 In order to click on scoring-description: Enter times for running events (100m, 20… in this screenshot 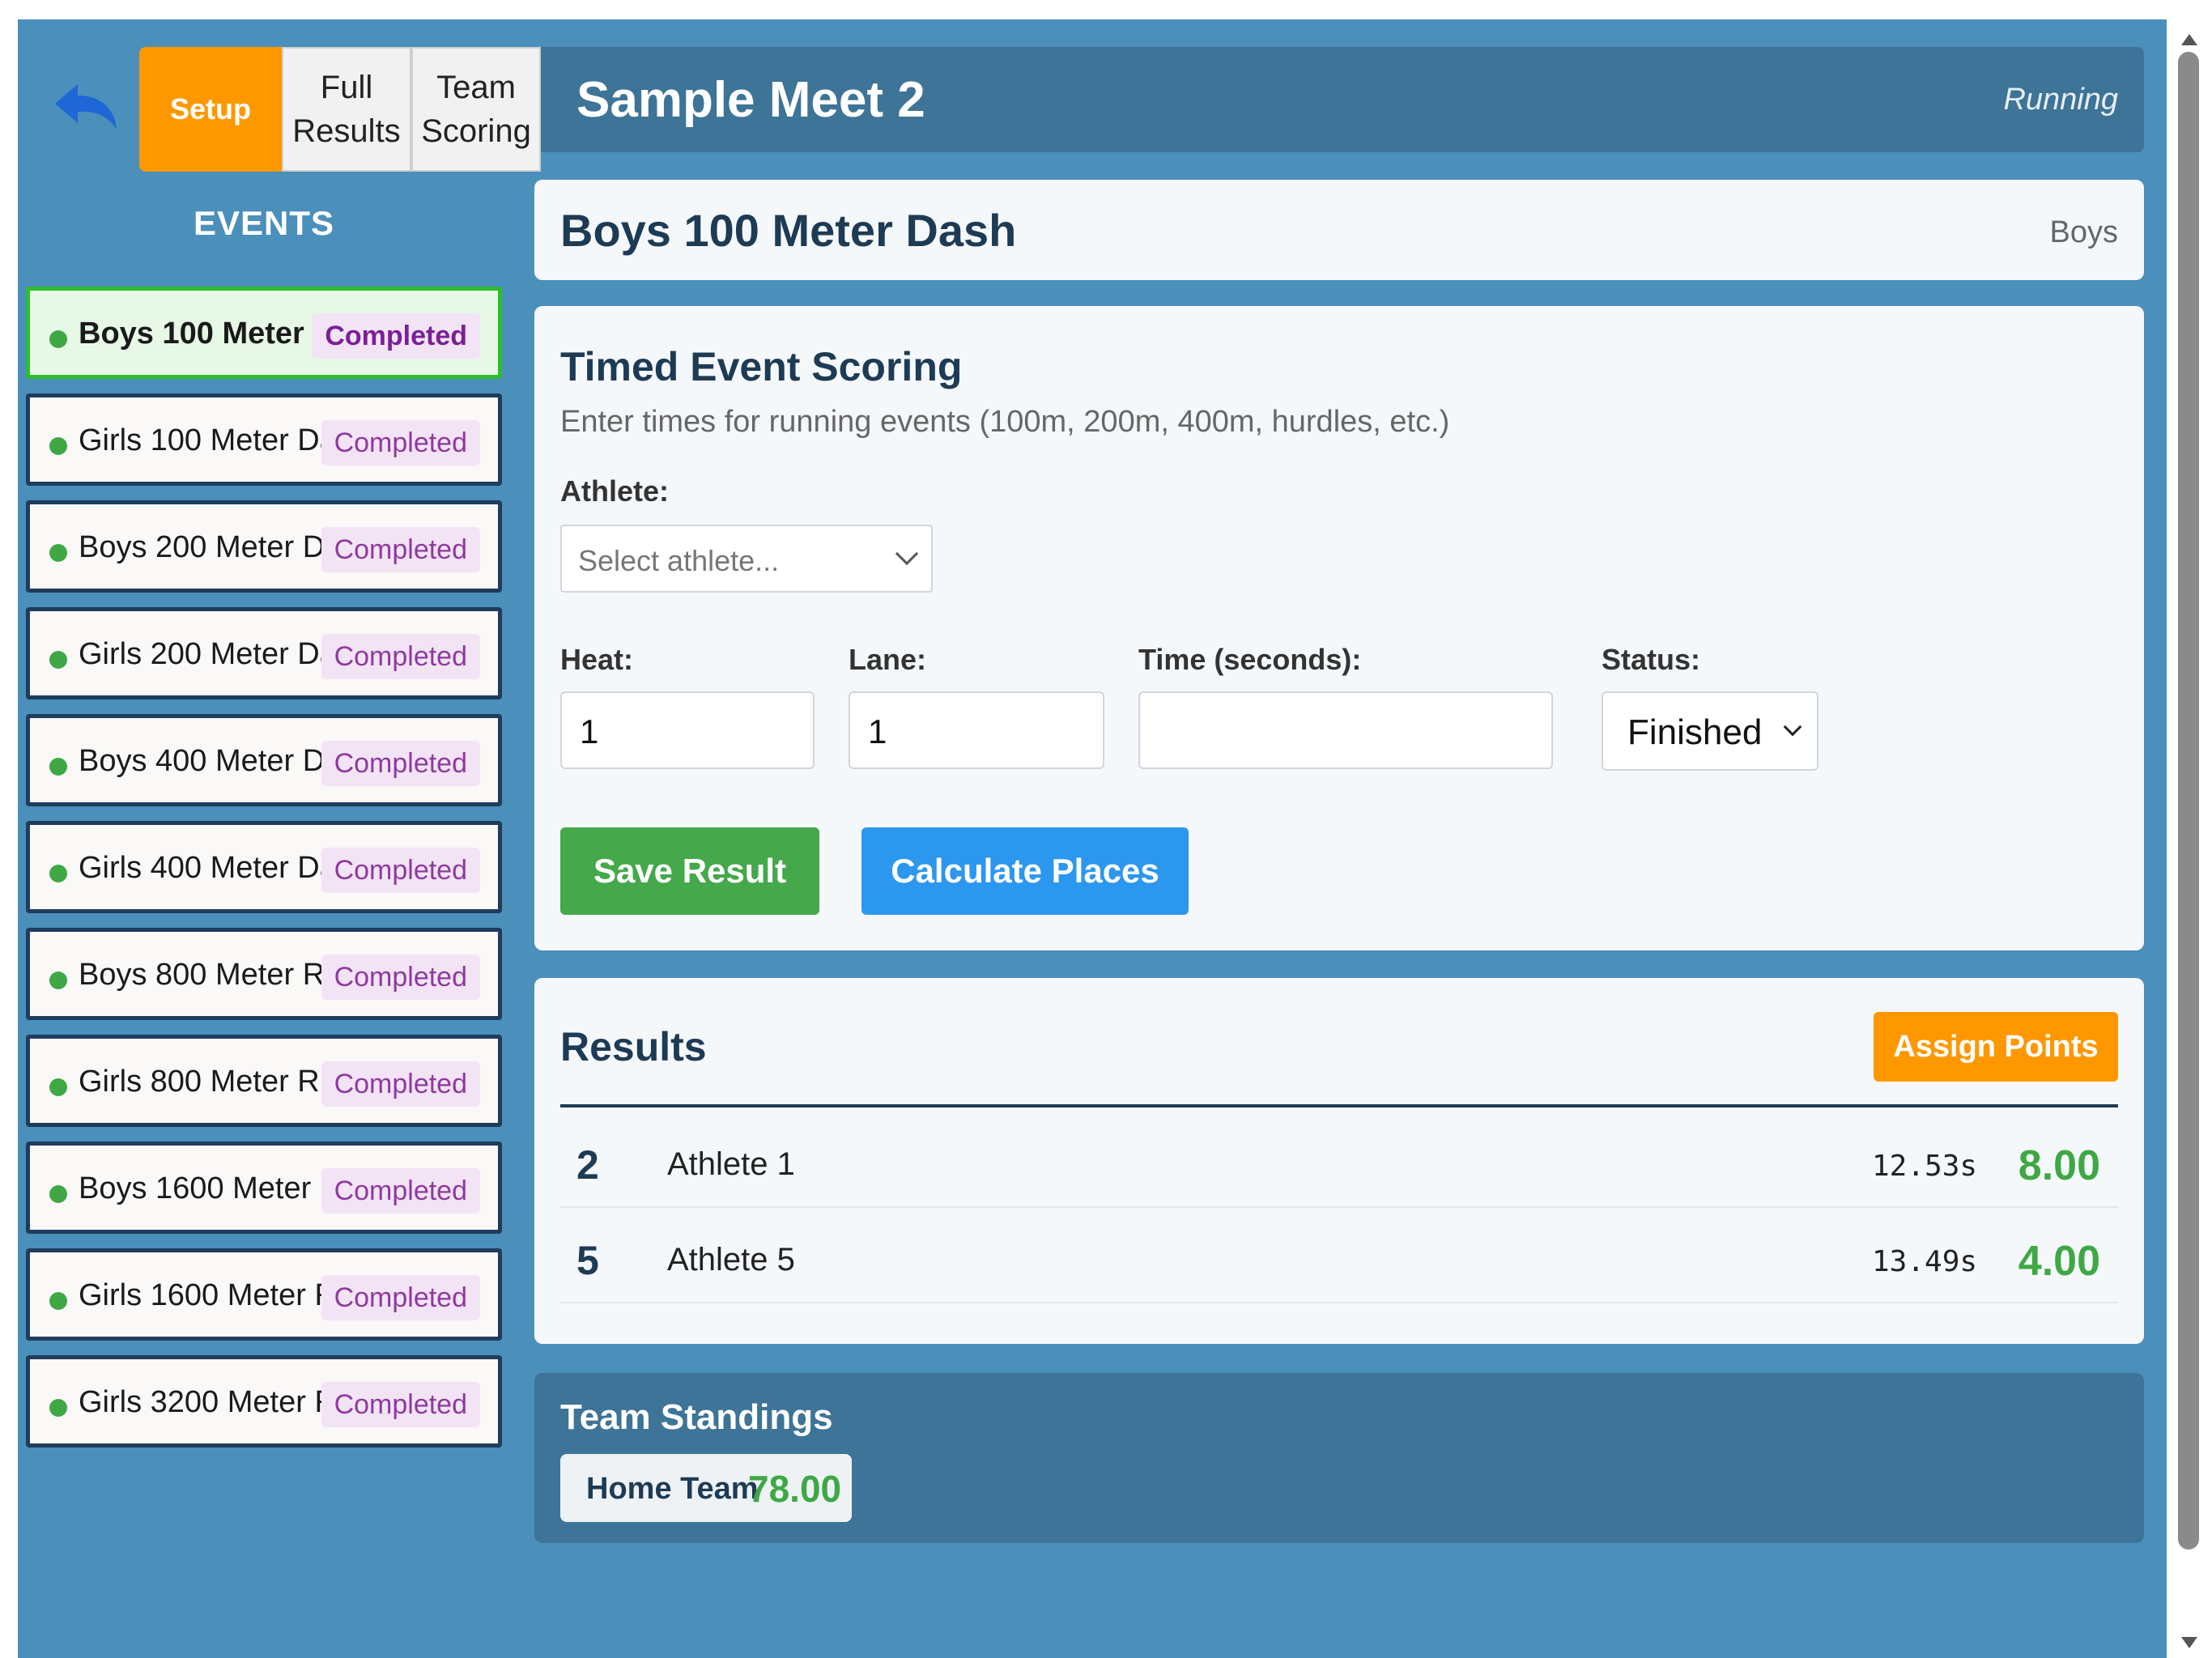, I will do `click(1005, 422)`.